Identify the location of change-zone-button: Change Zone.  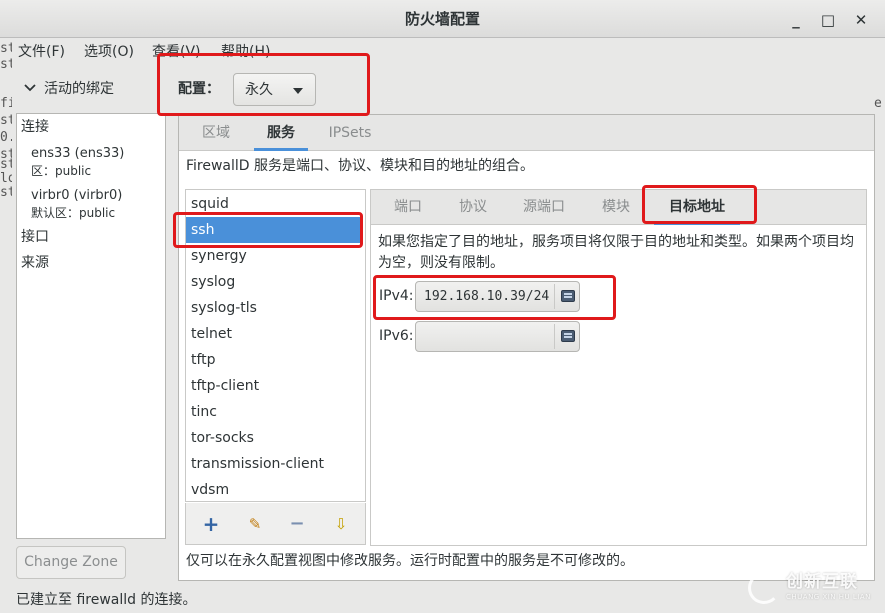
(71, 562).